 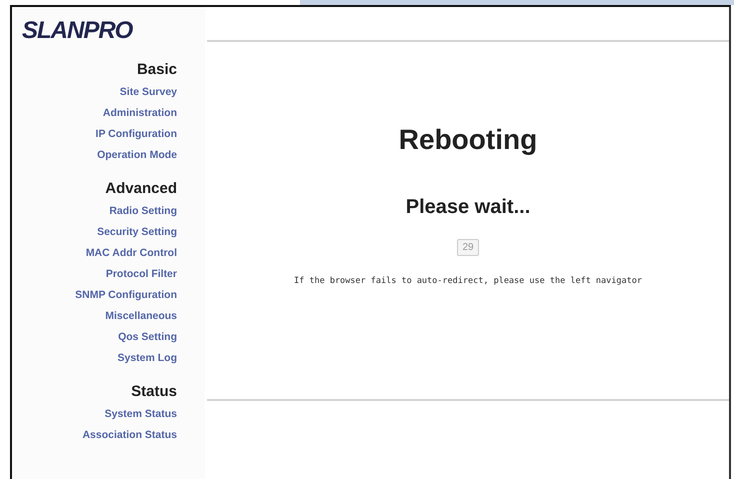 I want to click on page-title: Rebooting, so click(x=468, y=140).